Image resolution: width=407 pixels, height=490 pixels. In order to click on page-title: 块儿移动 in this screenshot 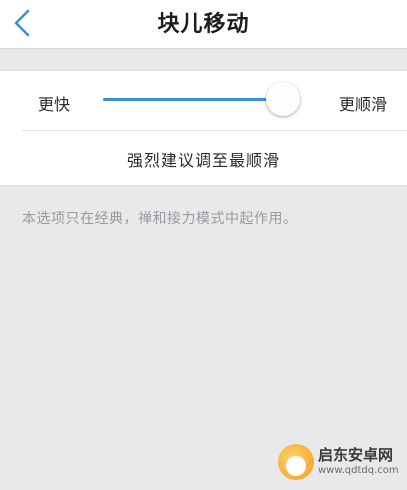, I will do `click(203, 24)`.